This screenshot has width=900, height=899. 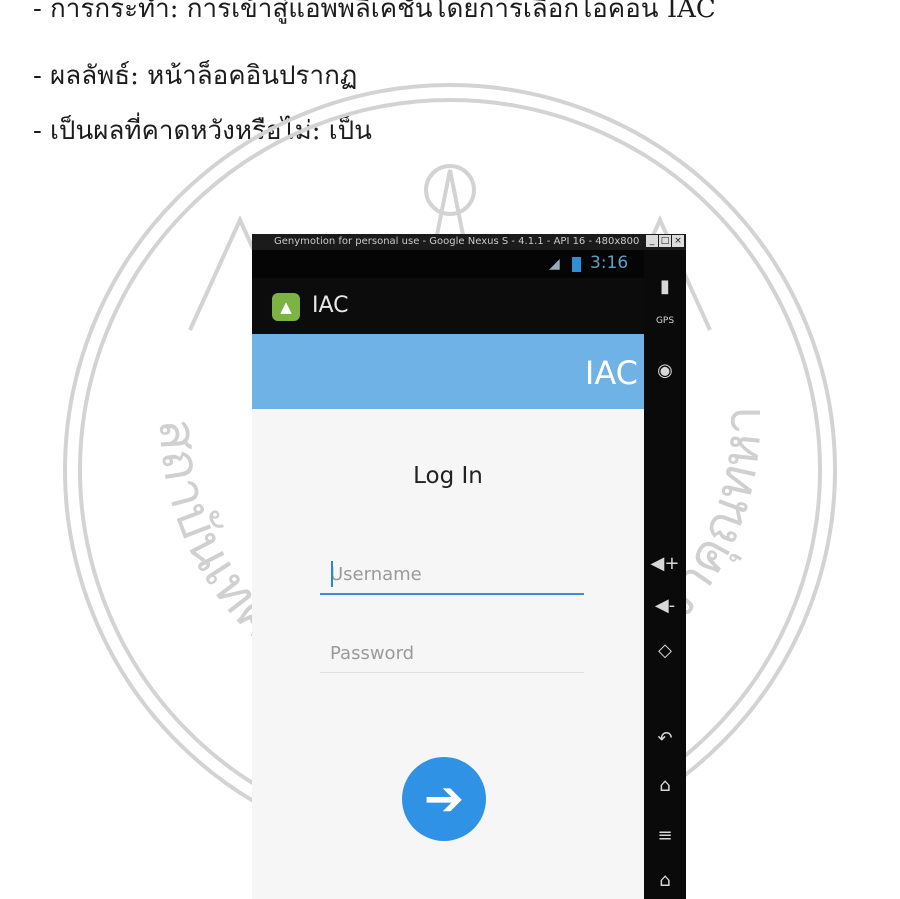 I want to click on document-expected-line: - เป็นผลที่คาดหวังหรือไม่: เป็น, so click(x=202, y=131).